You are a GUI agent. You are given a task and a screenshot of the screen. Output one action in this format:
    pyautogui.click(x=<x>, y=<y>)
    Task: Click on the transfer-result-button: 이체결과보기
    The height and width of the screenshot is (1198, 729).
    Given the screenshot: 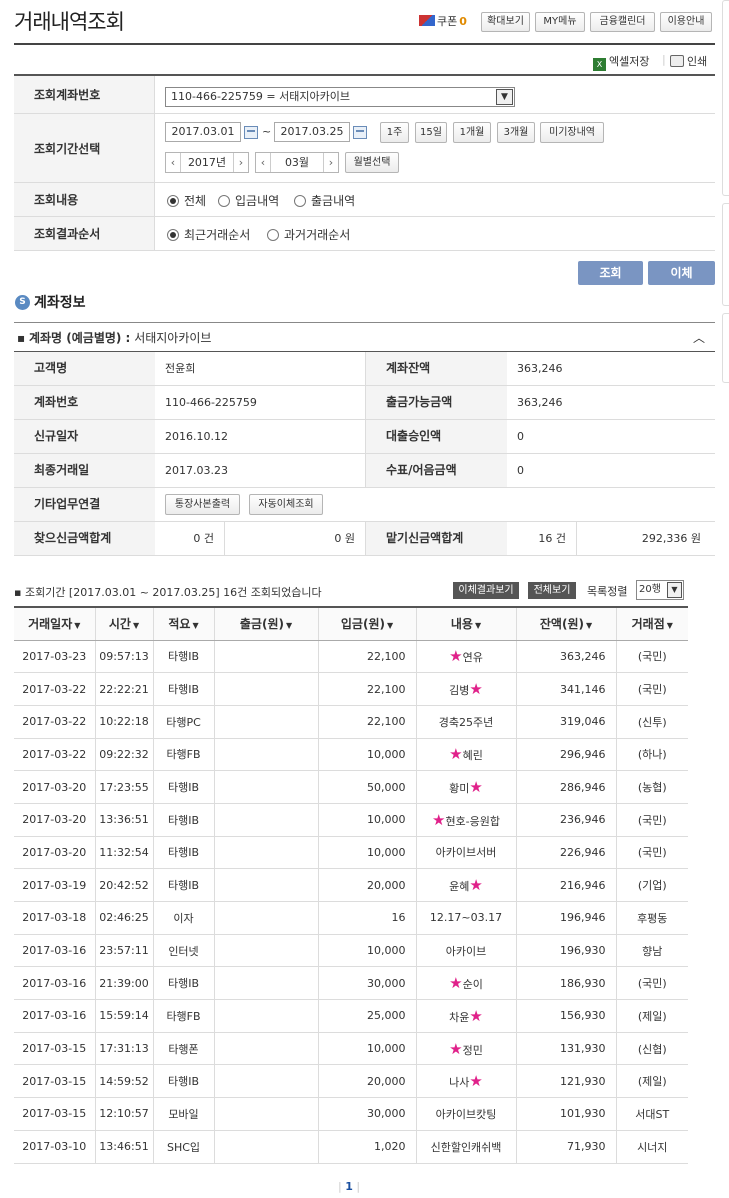 What is the action you would take?
    pyautogui.click(x=486, y=590)
    